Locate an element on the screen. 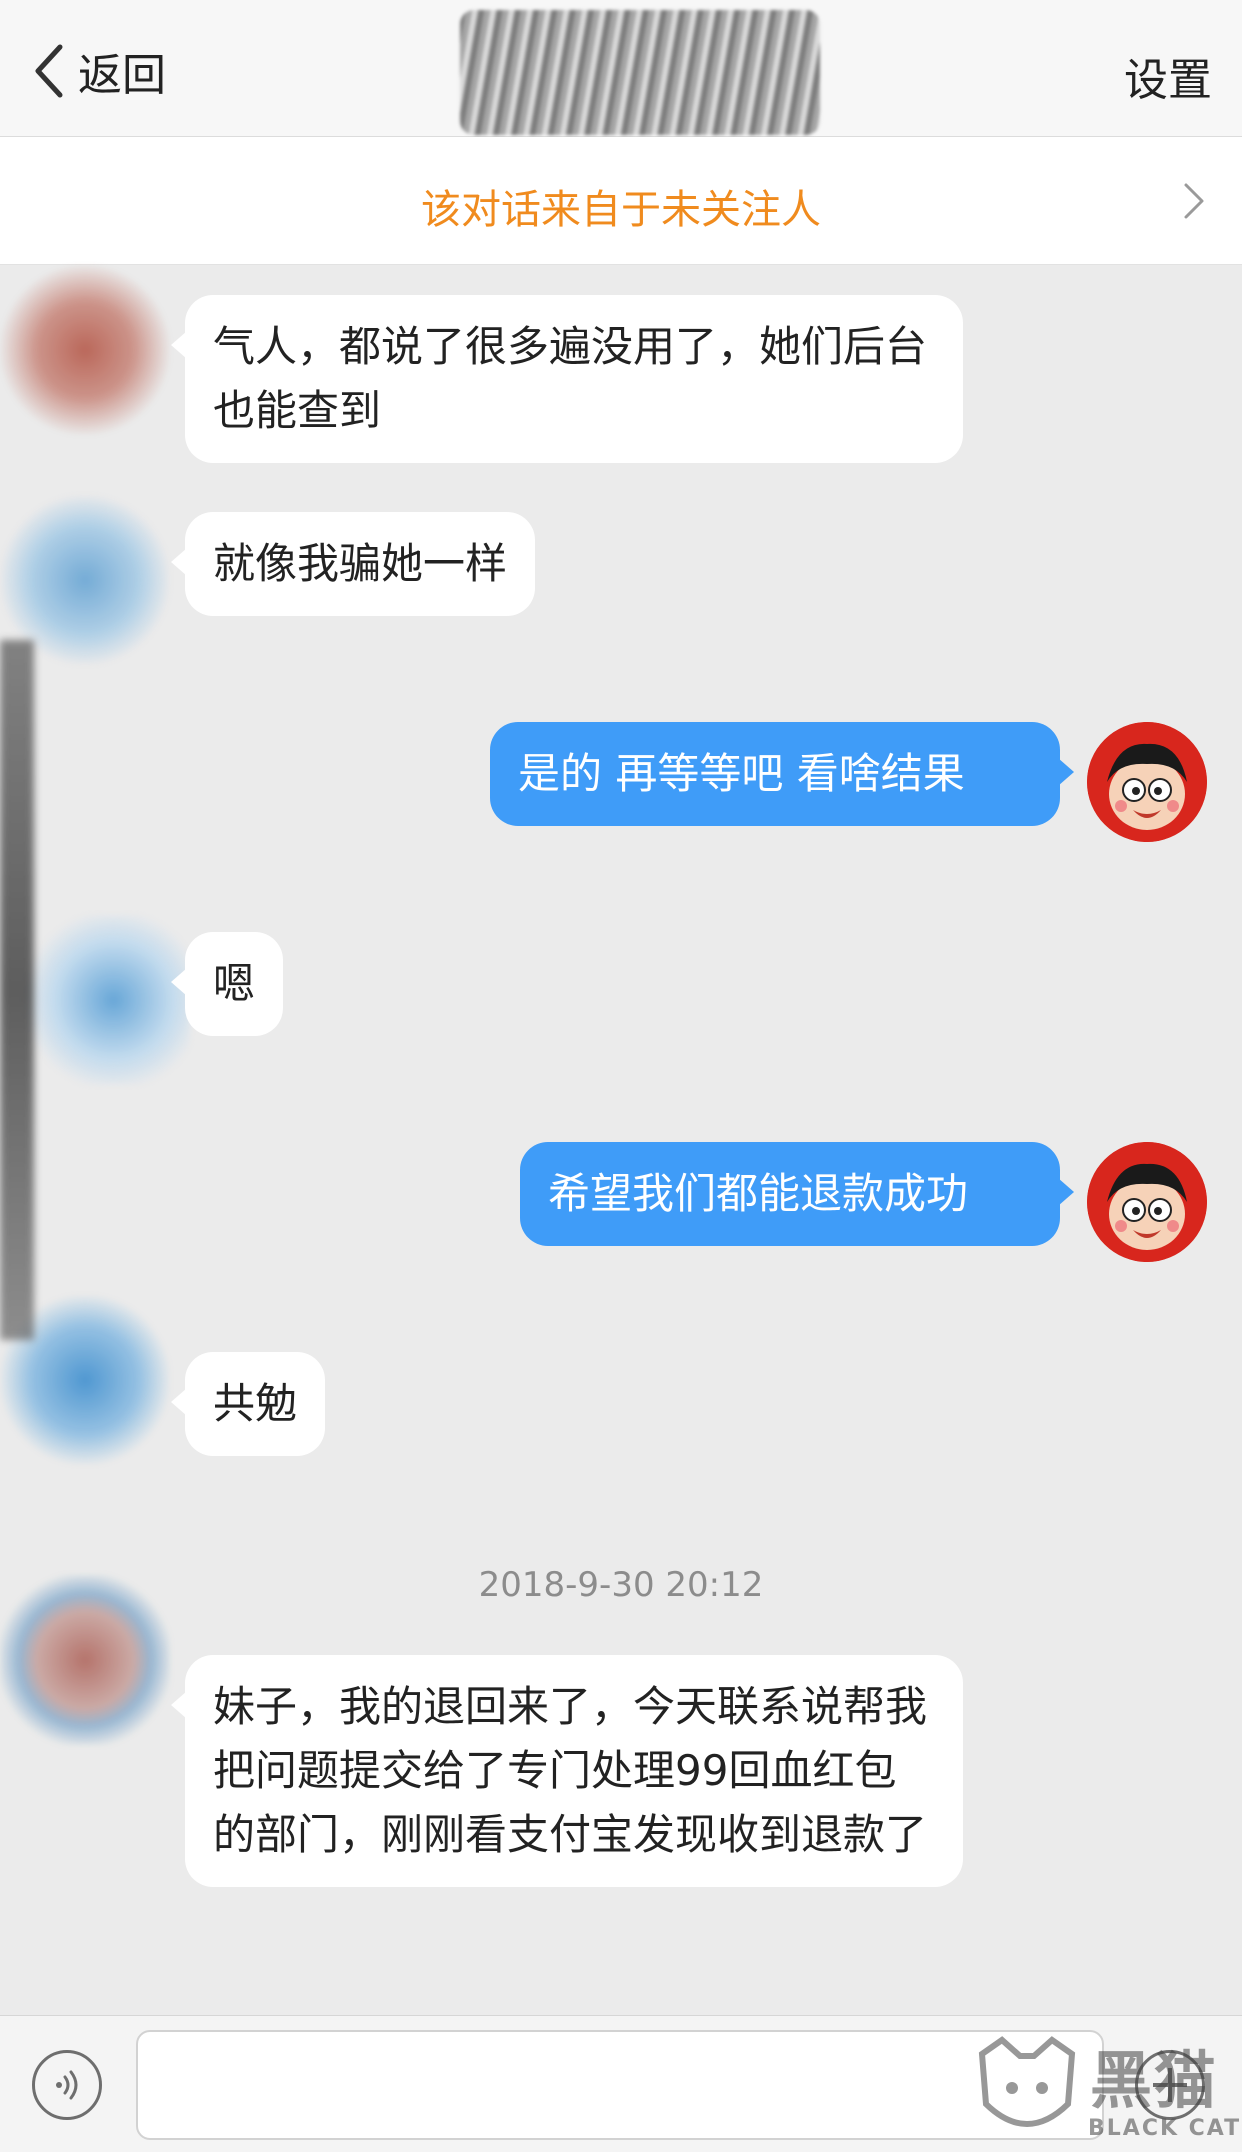 This screenshot has height=2152, width=1242. back-button: 返回 is located at coordinates (98, 71).